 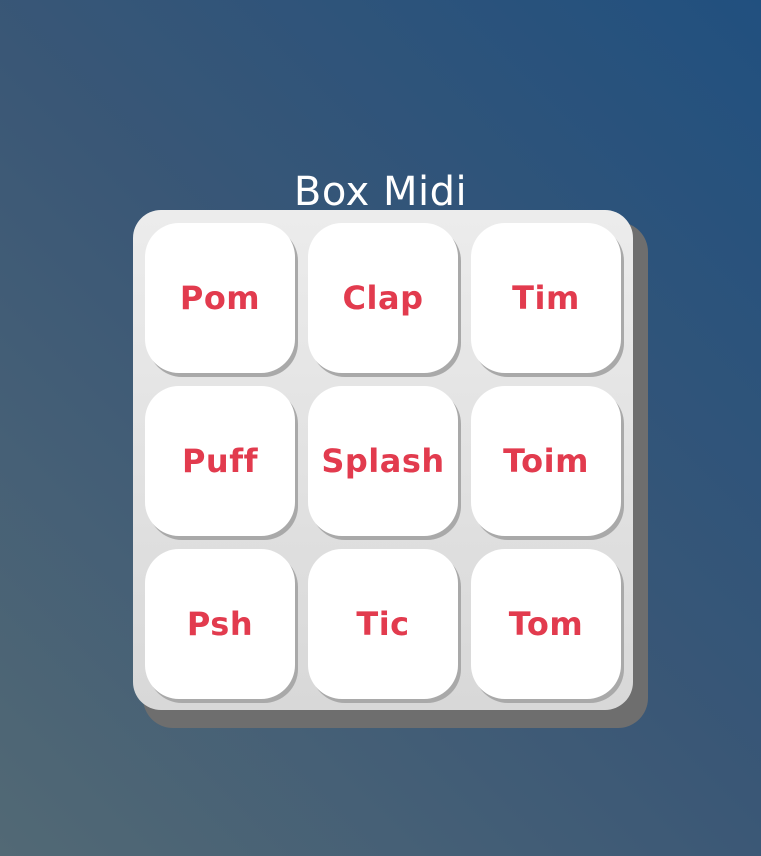 I want to click on pad-button-psh: Psh, so click(x=220, y=624).